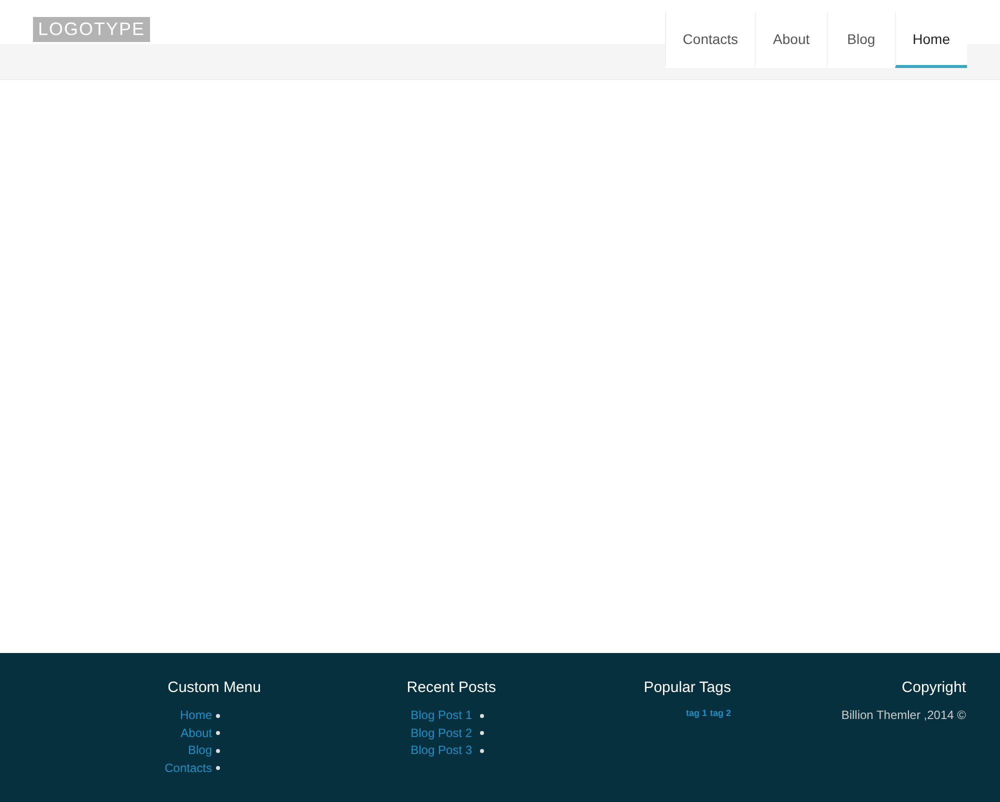 This screenshot has width=1000, height=802. I want to click on footer-link: Contacts, so click(188, 768).